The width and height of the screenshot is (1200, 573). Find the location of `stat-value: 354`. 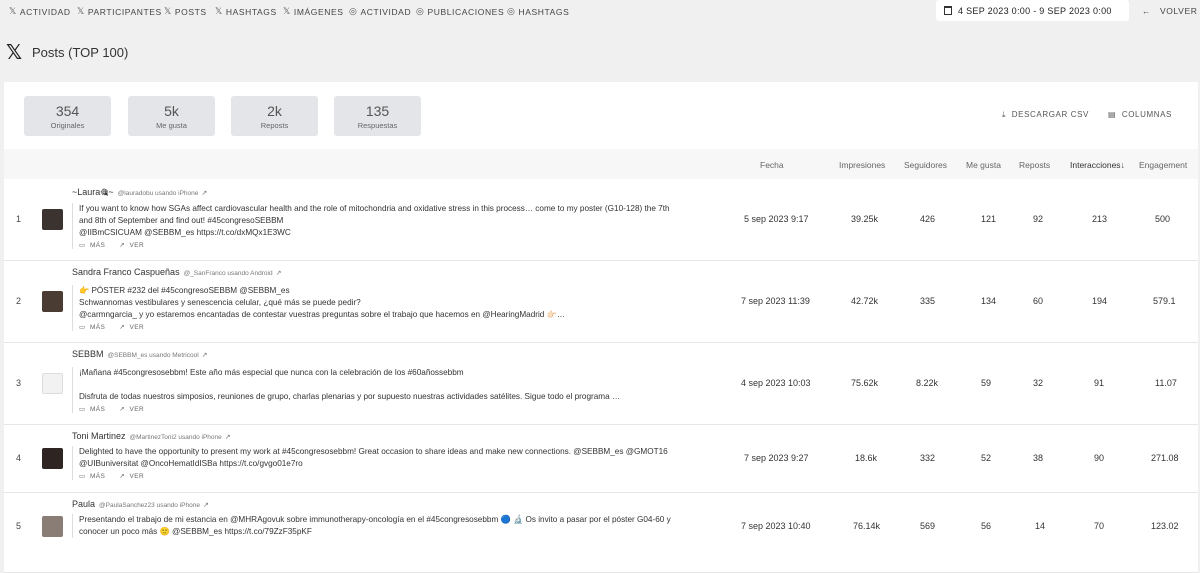

stat-value: 354 is located at coordinates (67, 111).